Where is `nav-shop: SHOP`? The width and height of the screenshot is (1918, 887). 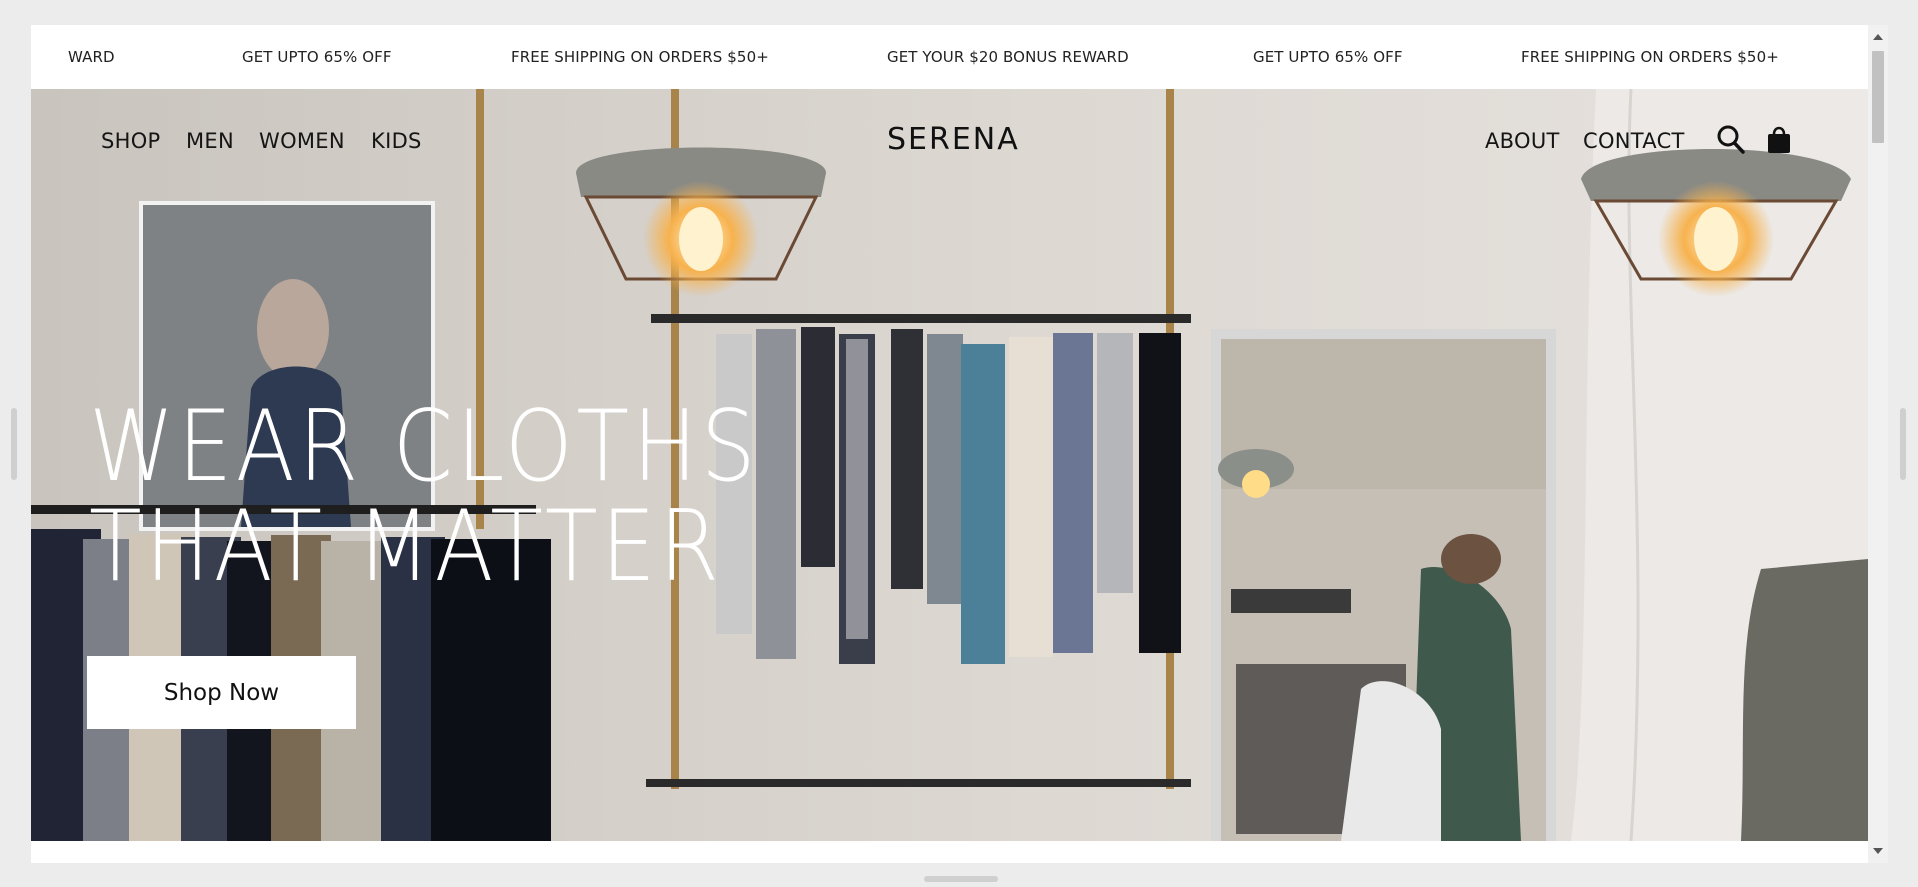 nav-shop: SHOP is located at coordinates (131, 141).